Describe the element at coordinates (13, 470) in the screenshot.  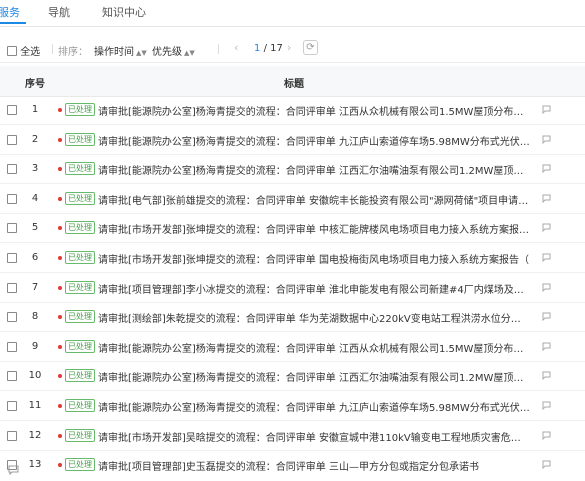
I see `chat-bubble-icon` at that location.